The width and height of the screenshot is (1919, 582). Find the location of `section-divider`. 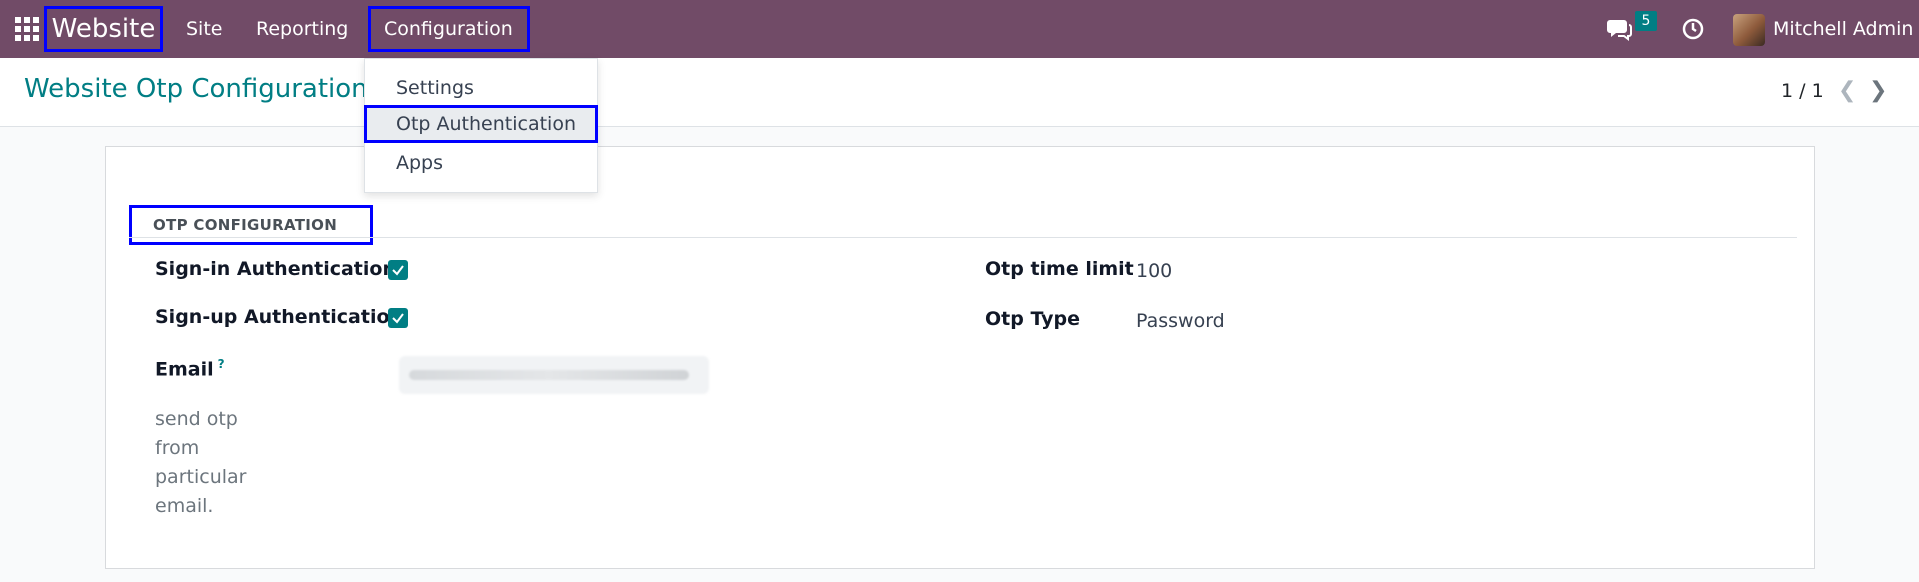

section-divider is located at coordinates (963, 237).